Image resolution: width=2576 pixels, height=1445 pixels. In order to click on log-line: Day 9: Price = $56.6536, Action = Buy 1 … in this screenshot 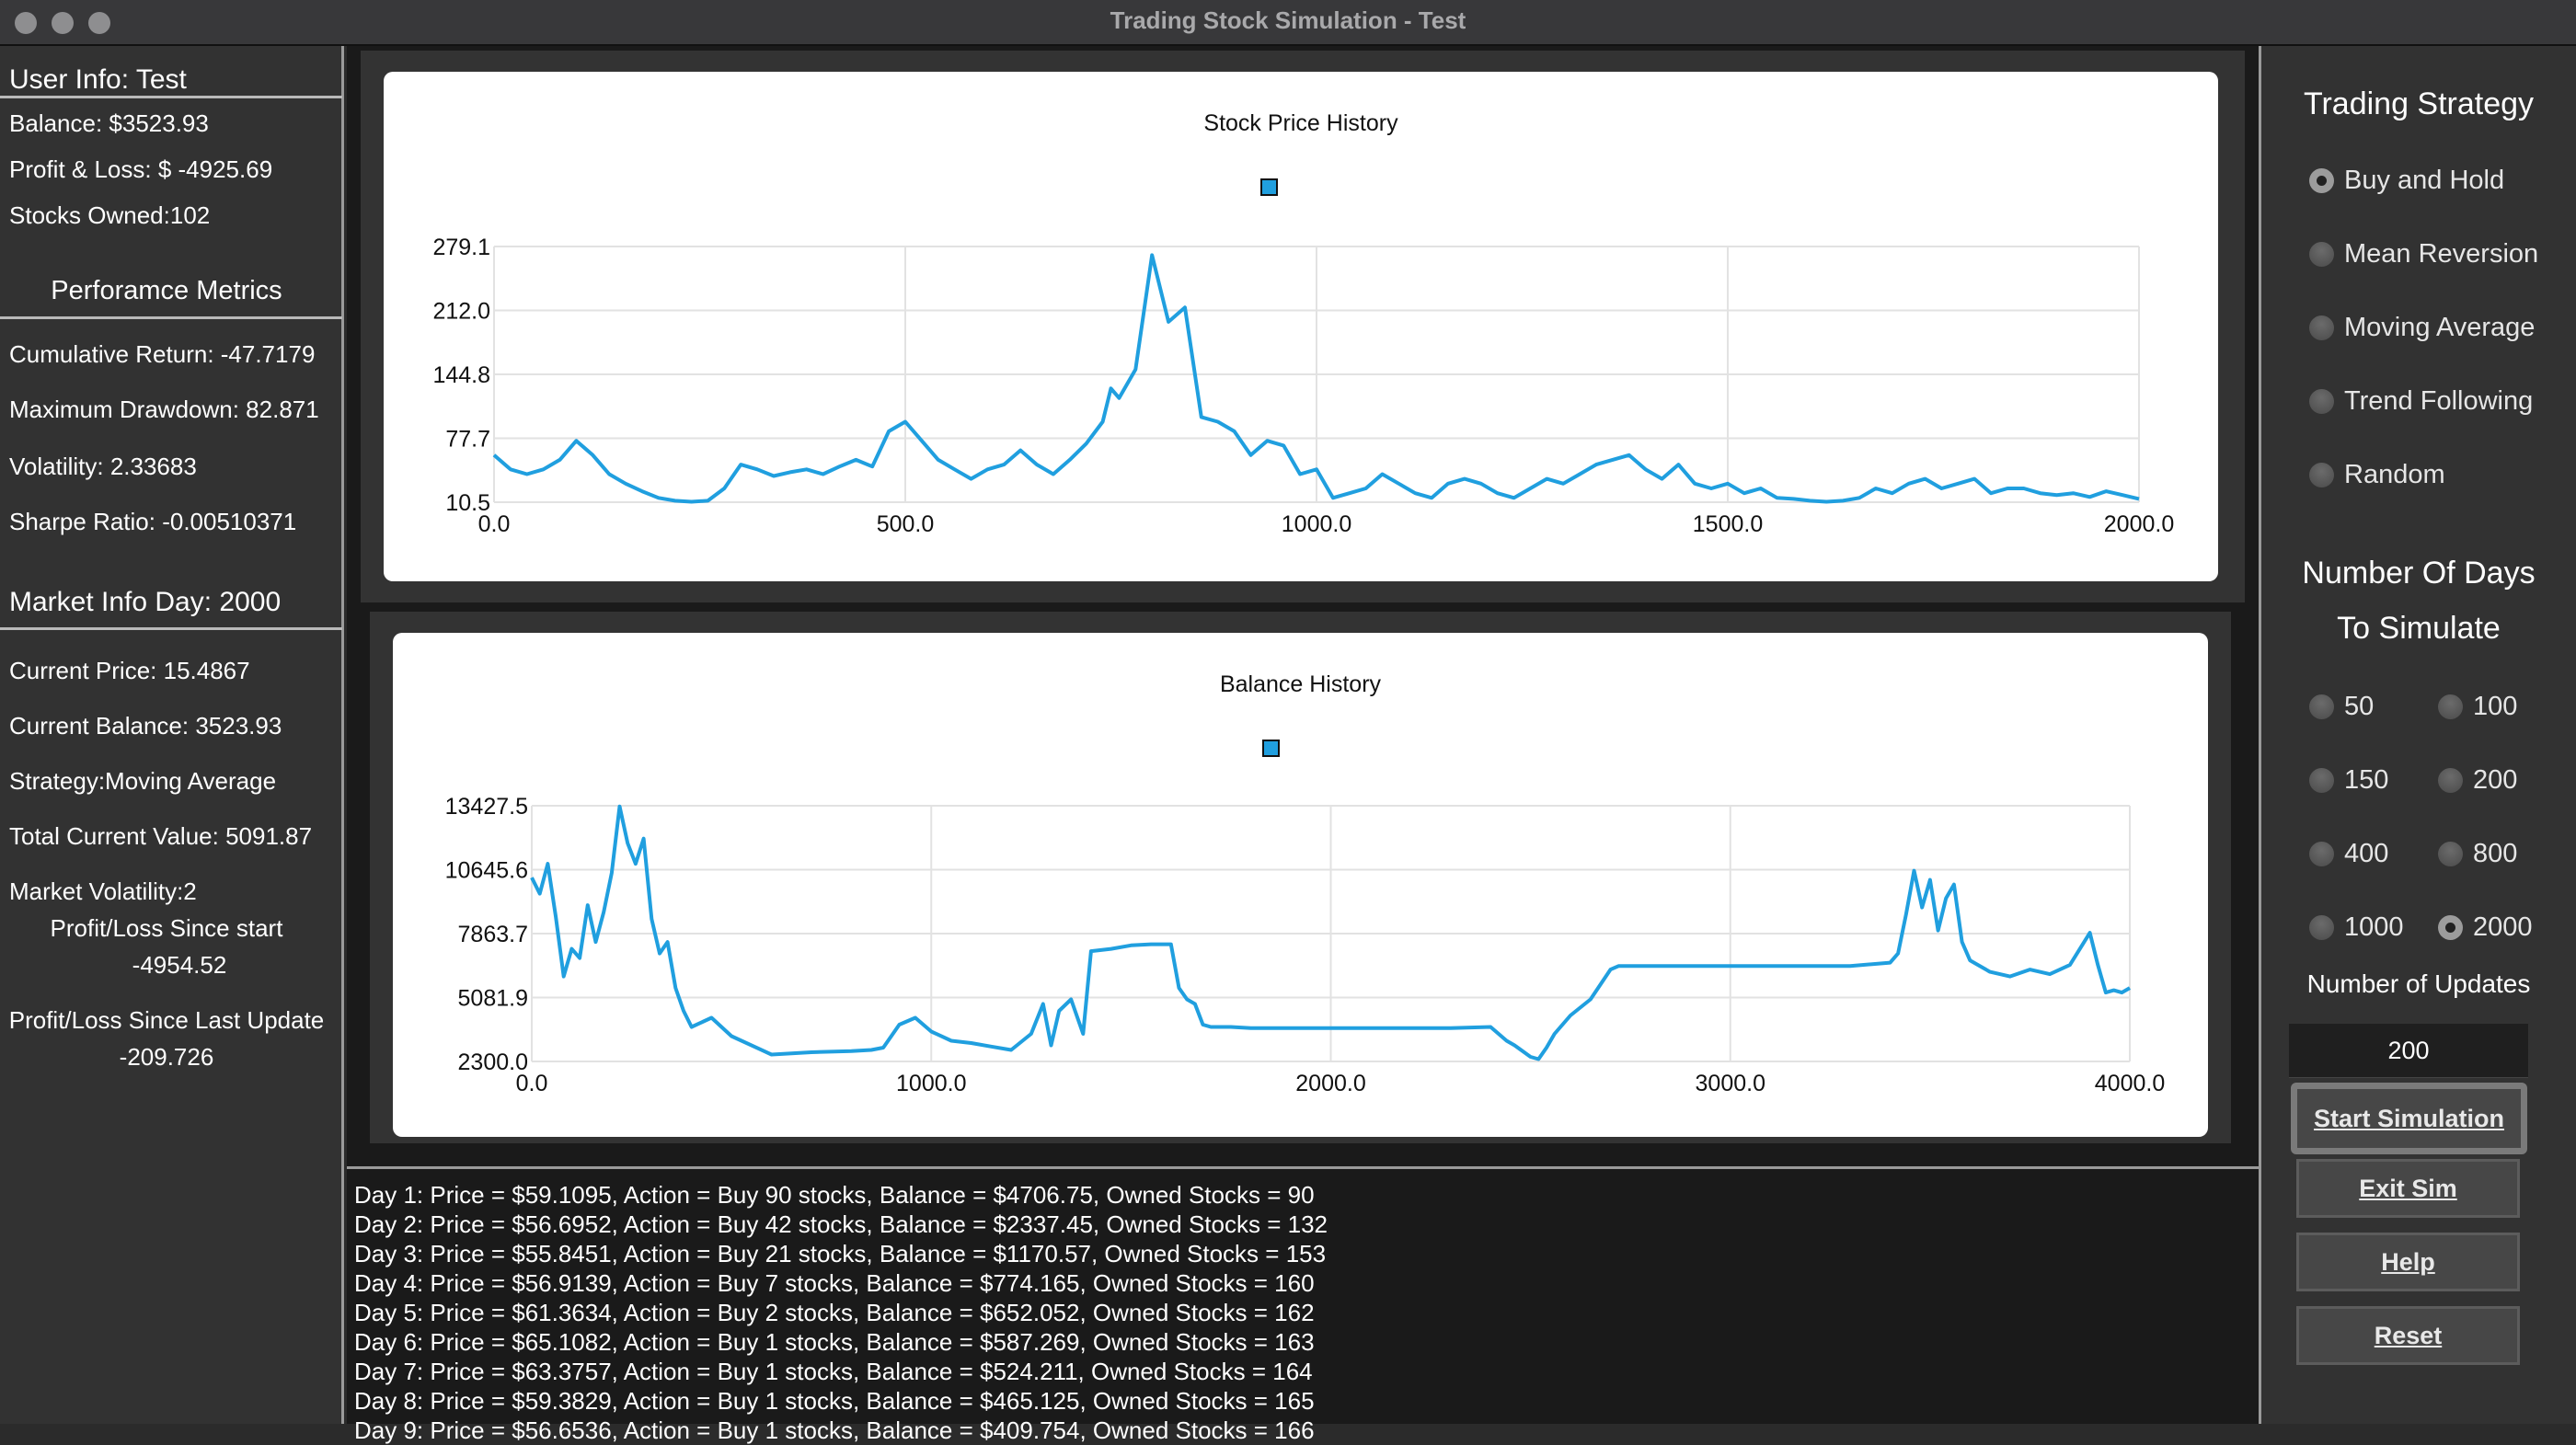, I will do `click(834, 1430)`.